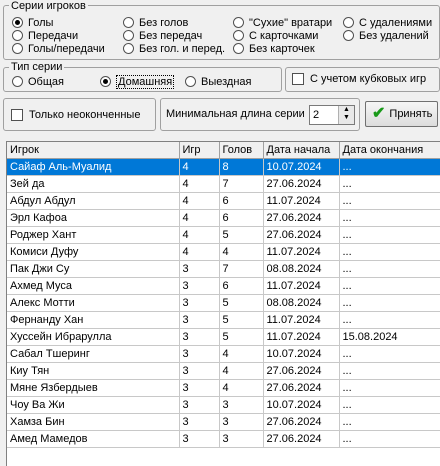  I want to click on radio-no-goals-assists: Без гол. и перед., so click(174, 48).